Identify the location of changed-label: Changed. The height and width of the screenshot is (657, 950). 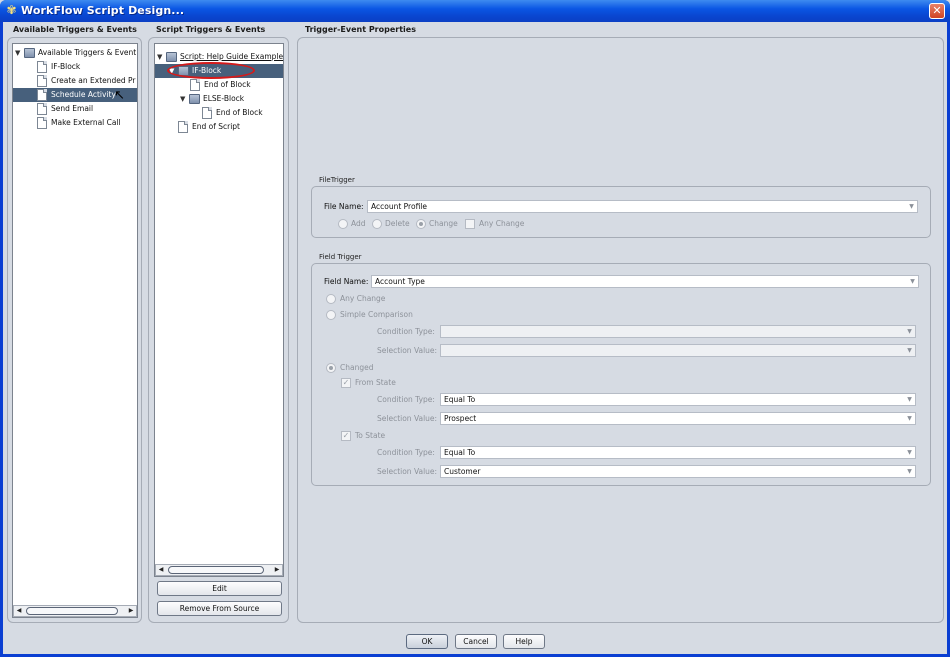
(357, 367).